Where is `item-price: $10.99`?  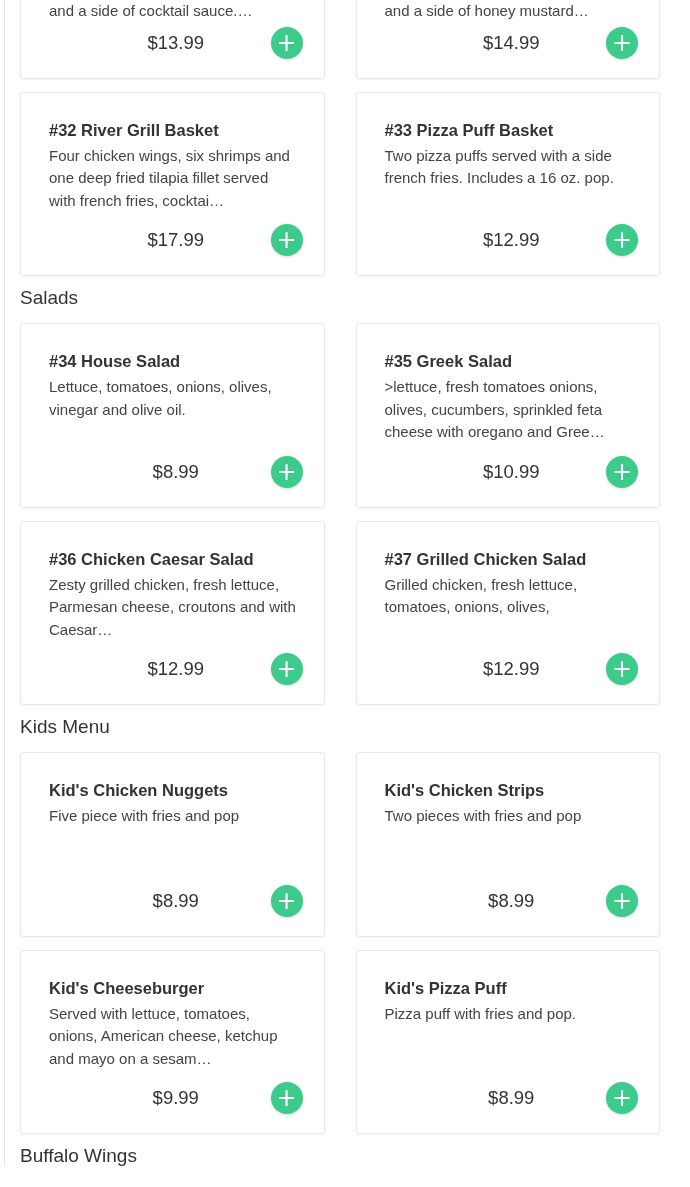
item-price: $10.99 is located at coordinates (511, 471).